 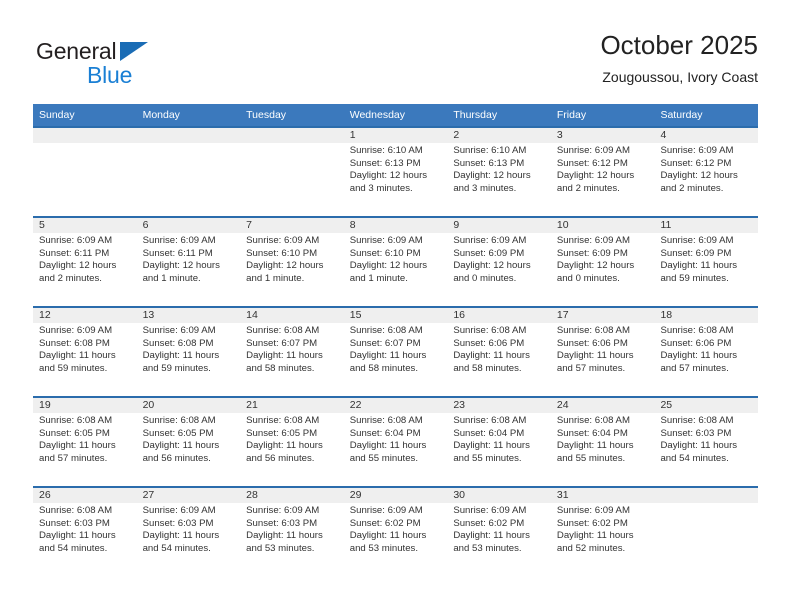 What do you see at coordinates (459, 405) in the screenshot?
I see `day-number: 23` at bounding box center [459, 405].